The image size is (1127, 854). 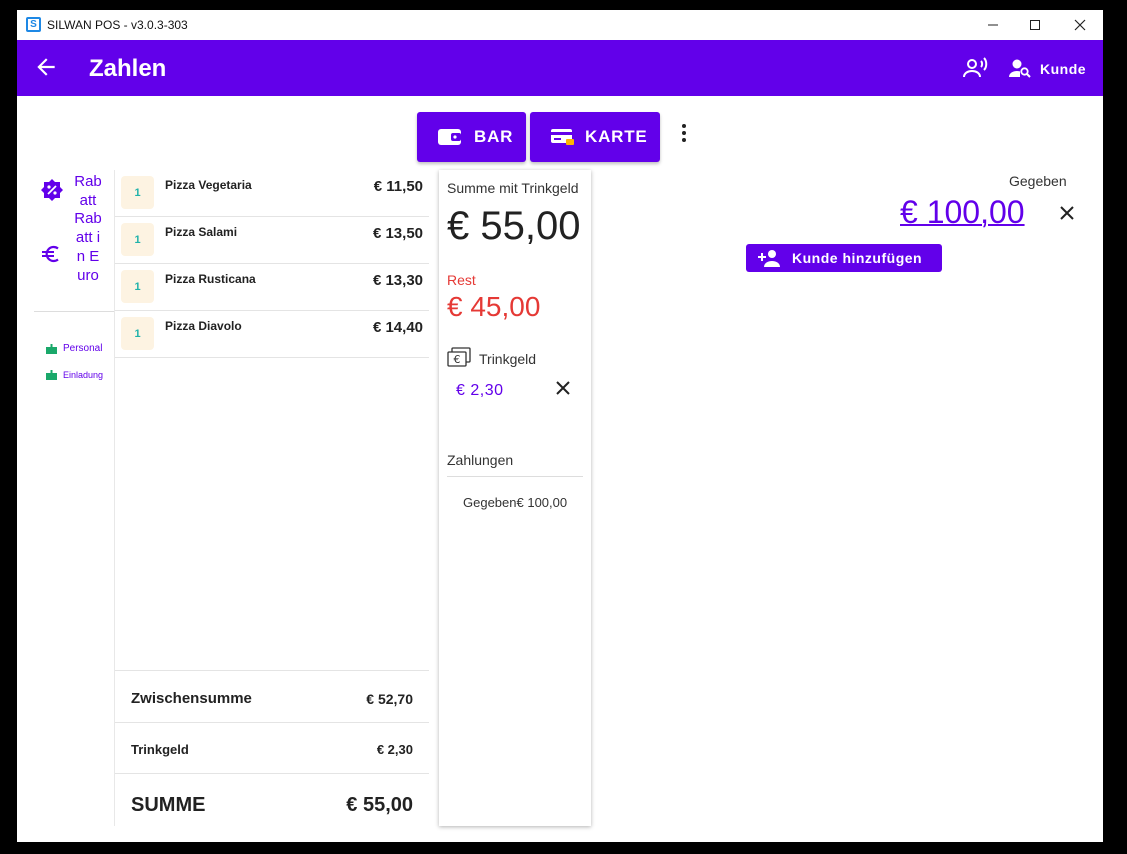 I want to click on card-button-label: KARTE, so click(x=616, y=136).